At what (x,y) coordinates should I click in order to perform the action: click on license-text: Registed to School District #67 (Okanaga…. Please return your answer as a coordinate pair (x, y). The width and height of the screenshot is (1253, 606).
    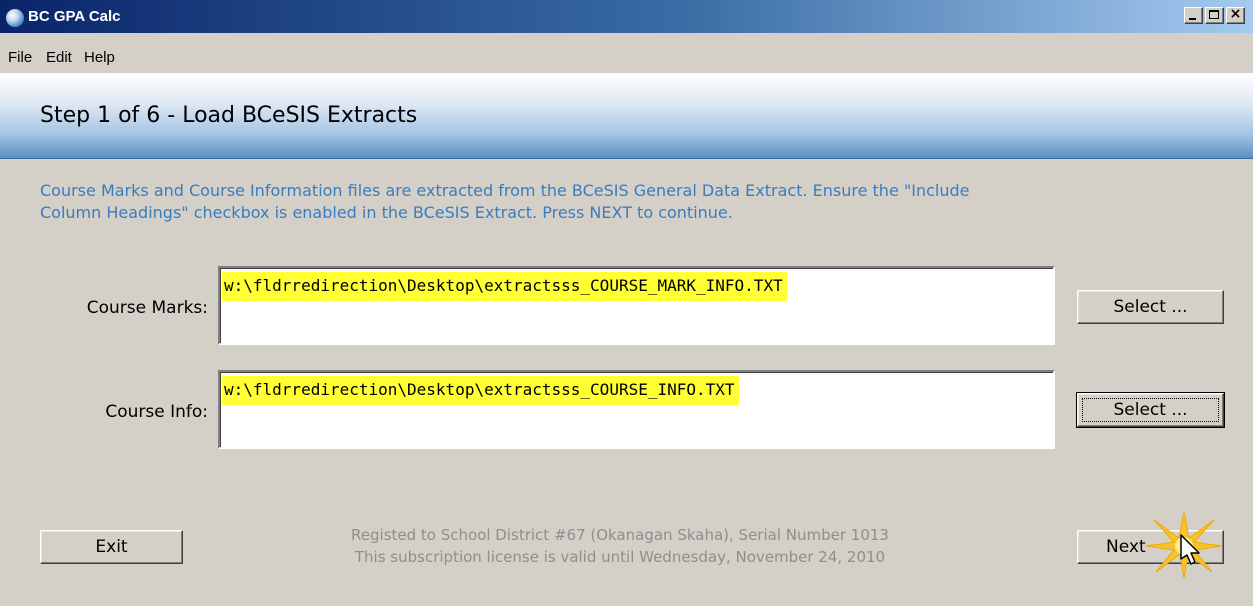
    Looking at the image, I should click on (620, 546).